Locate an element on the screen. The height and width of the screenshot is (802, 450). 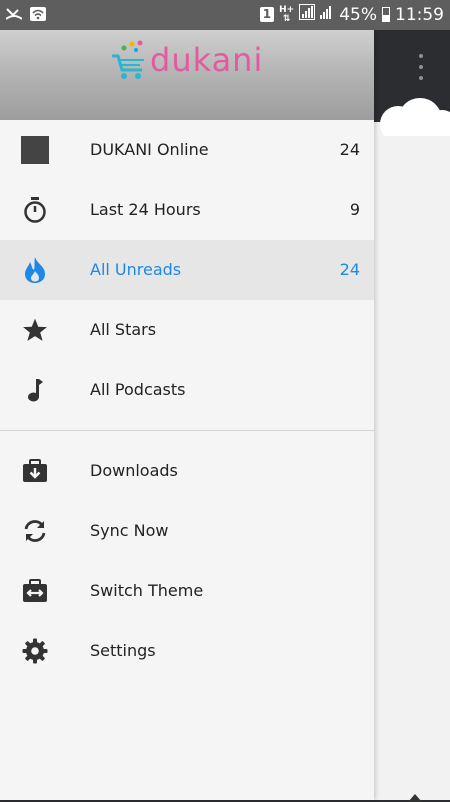
feed-all-unreads: All Unreads 24 is located at coordinates (187, 270).